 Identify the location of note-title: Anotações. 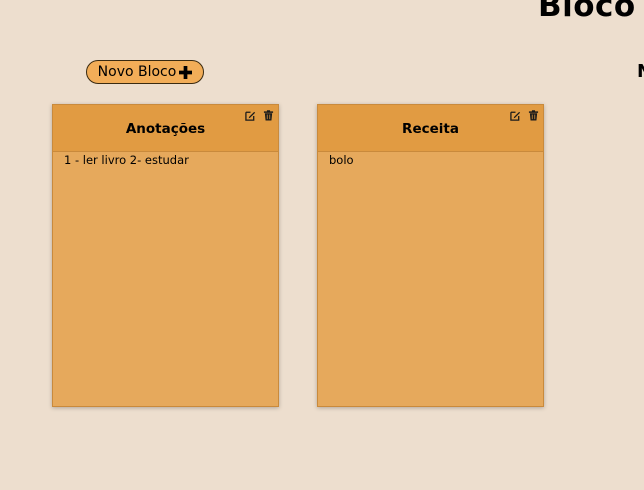
(165, 129).